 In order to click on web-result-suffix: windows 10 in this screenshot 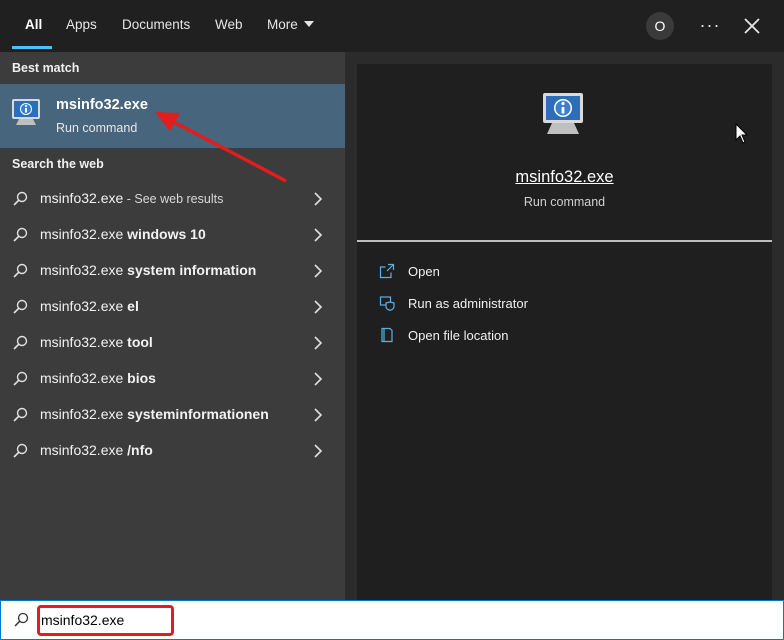, I will do `click(164, 234)`.